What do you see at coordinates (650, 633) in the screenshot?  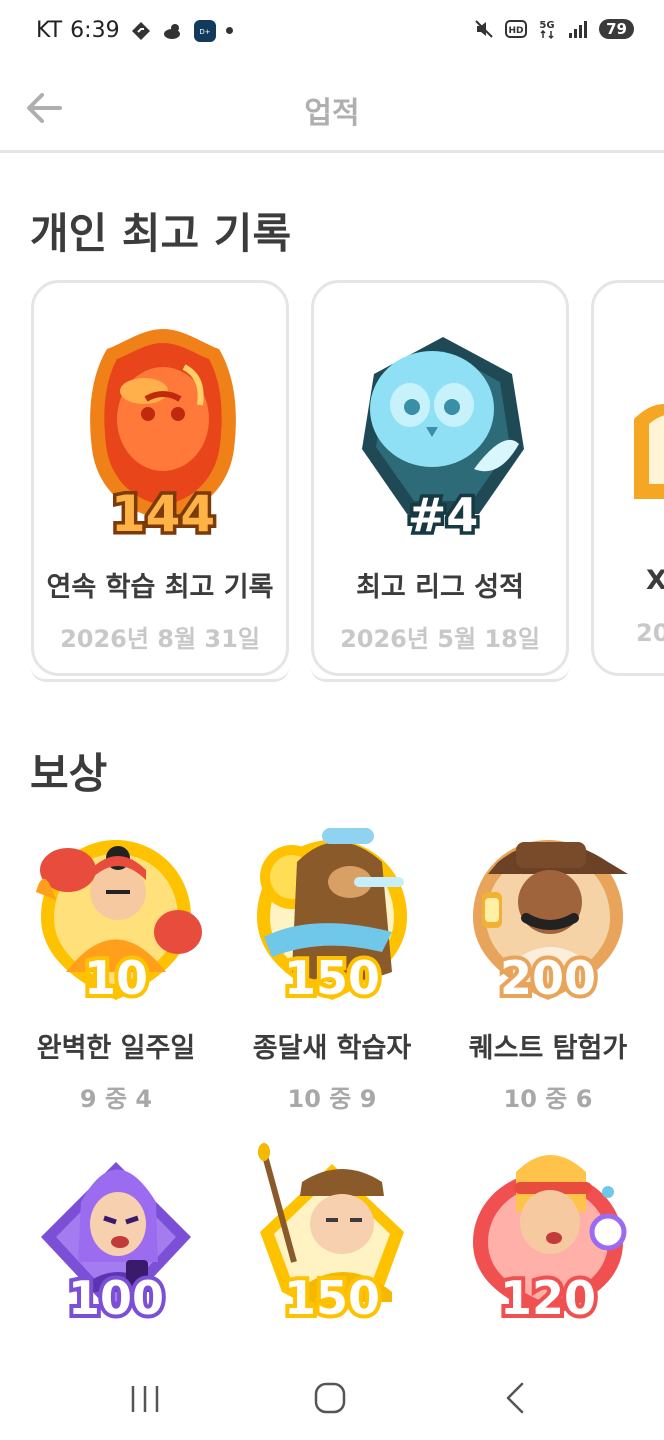 I see `record-card-date: 20` at bounding box center [650, 633].